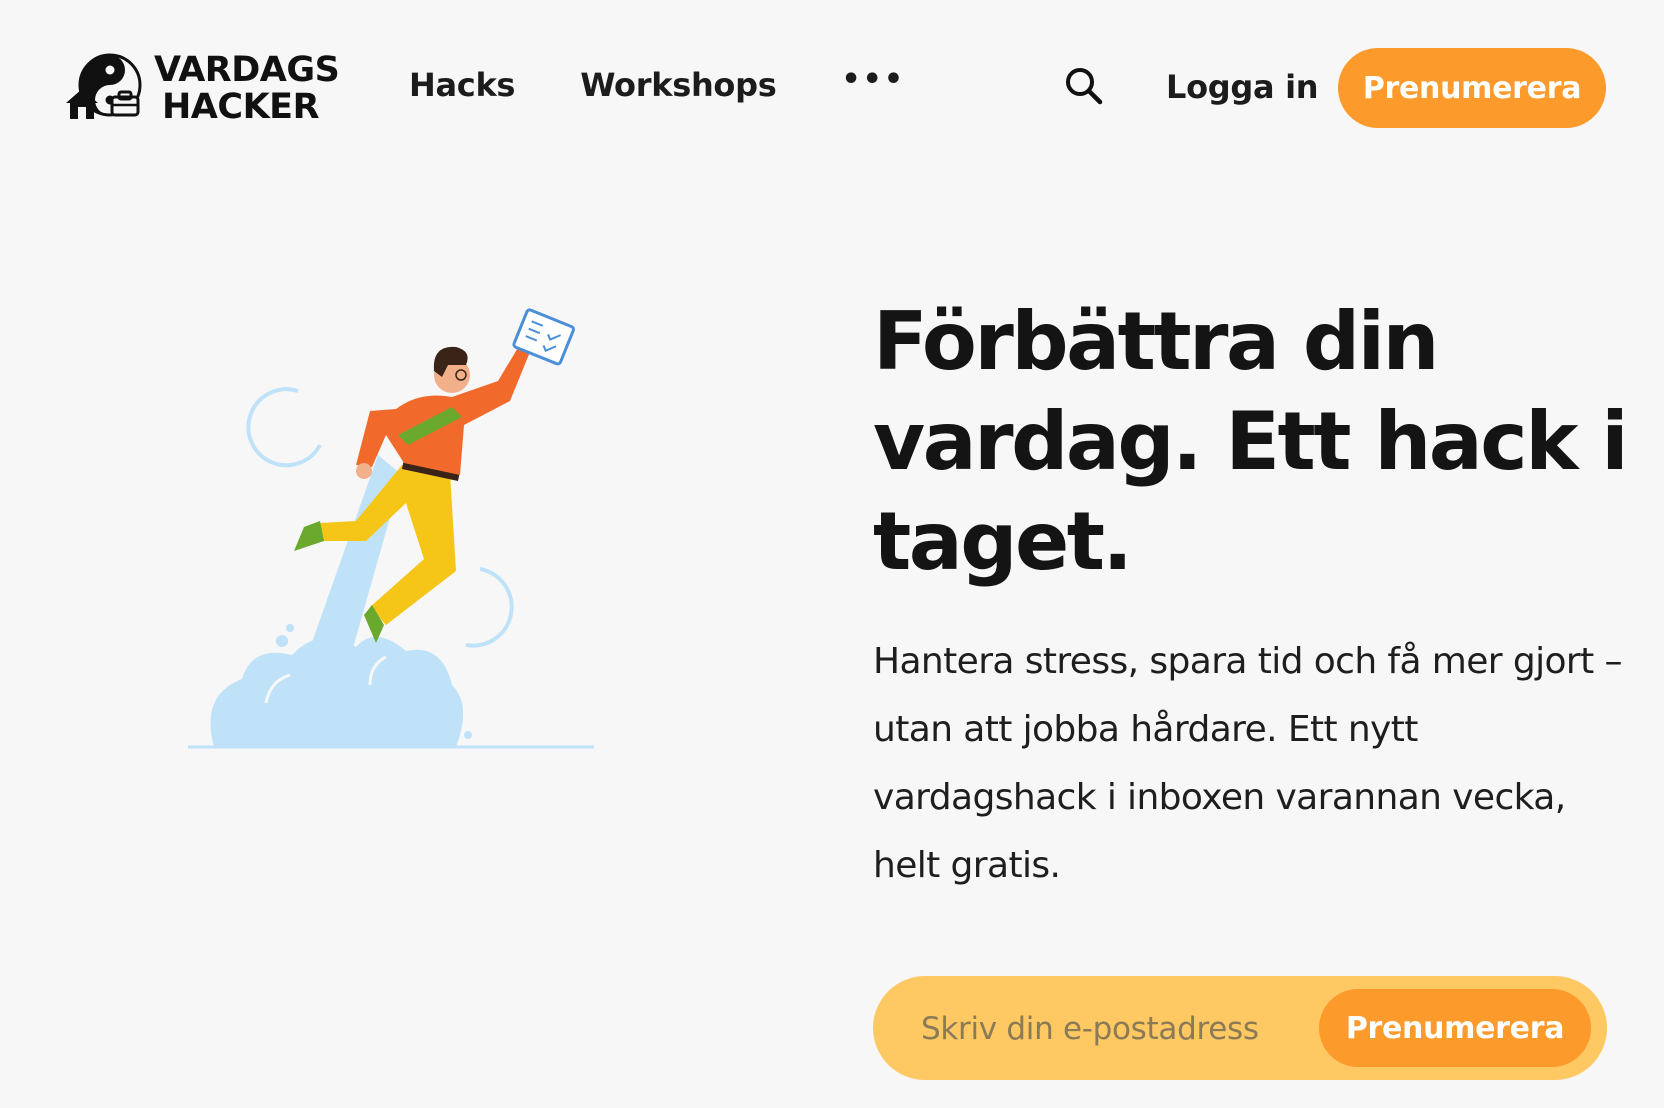 The image size is (1664, 1108). Describe the element at coordinates (390, 525) in the screenshot. I see `man-flying-with-checklist-illustration` at that location.